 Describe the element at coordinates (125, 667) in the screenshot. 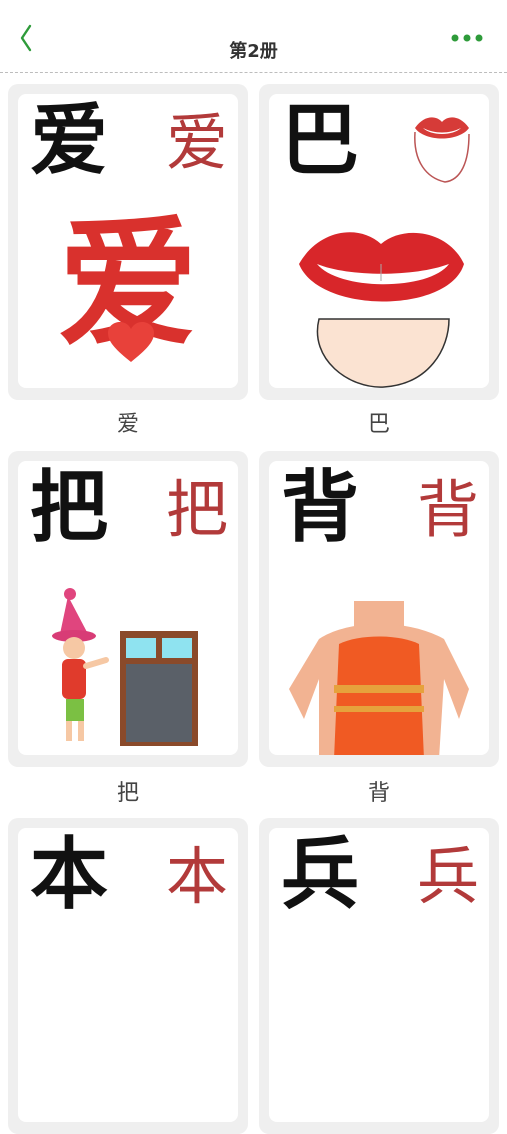

I see `boy-door-illustration` at that location.